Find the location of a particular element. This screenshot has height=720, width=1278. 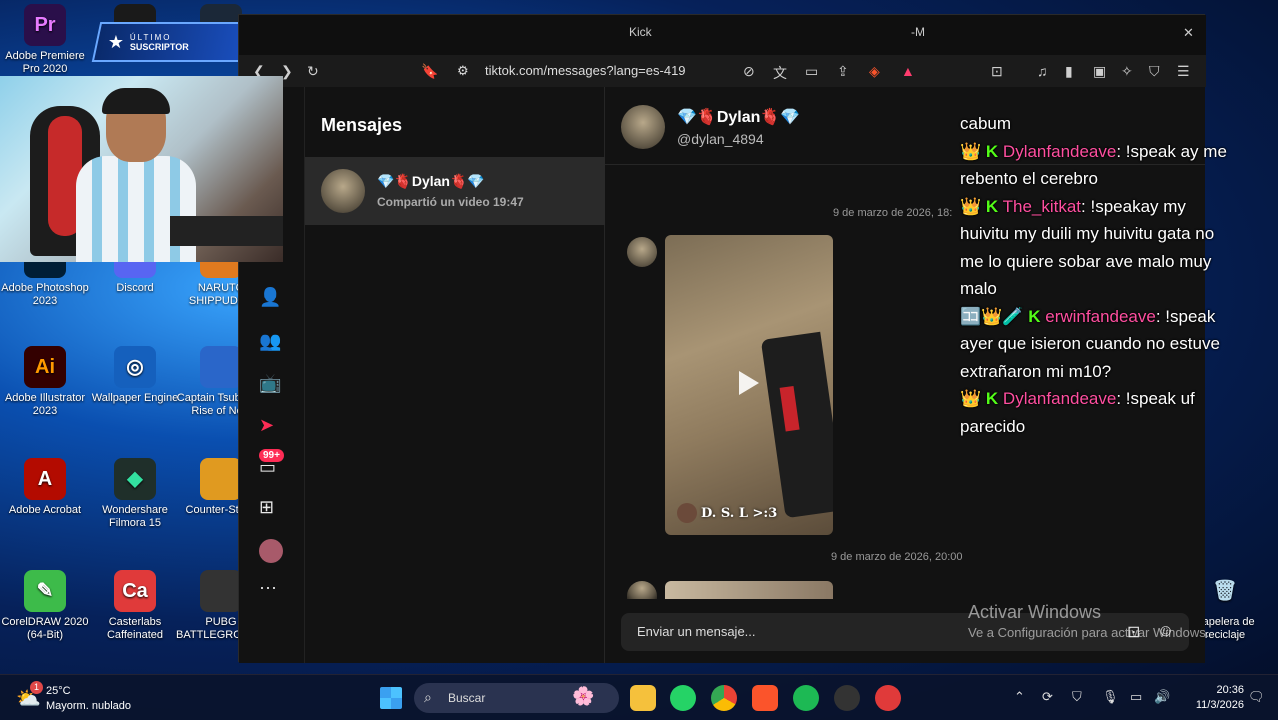

close-tab-icon: ✕ is located at coordinates (1188, 33).